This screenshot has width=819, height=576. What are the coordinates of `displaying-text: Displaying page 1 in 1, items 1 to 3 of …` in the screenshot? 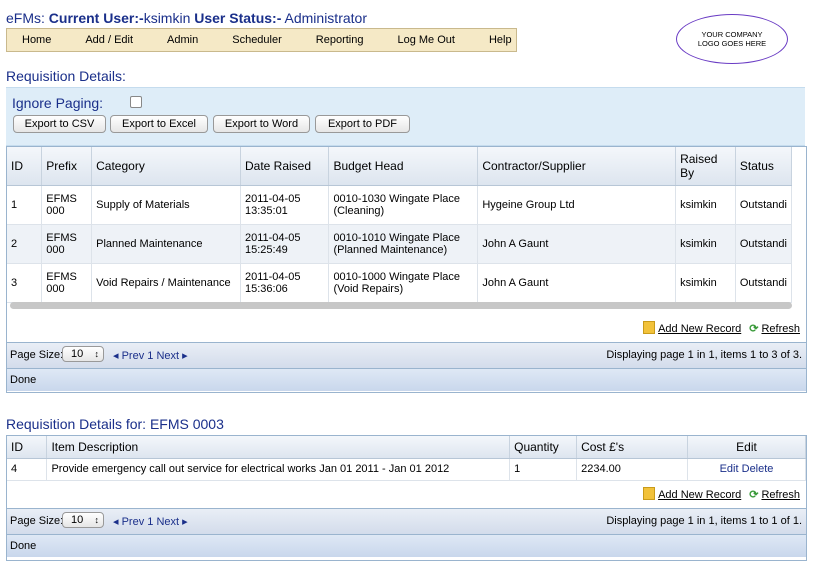 It's located at (704, 355).